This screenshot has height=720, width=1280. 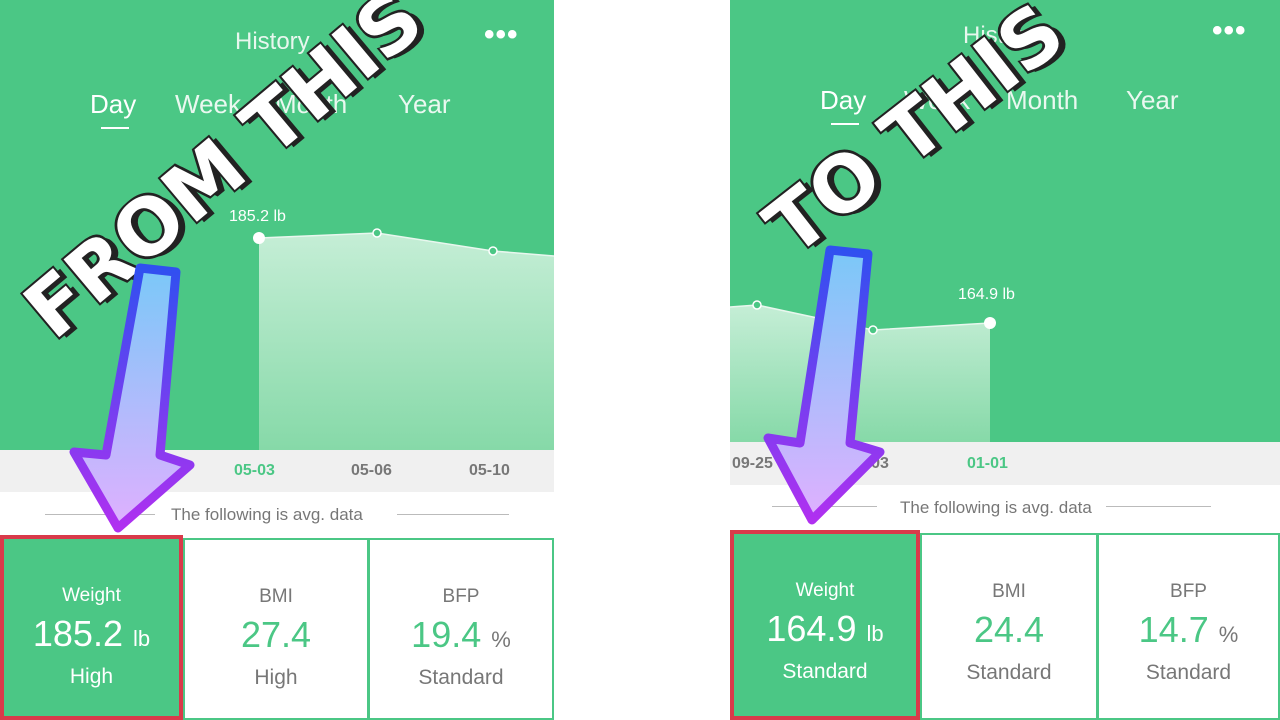 What do you see at coordinates (371, 471) in the screenshot?
I see `date-label: 05-06` at bounding box center [371, 471].